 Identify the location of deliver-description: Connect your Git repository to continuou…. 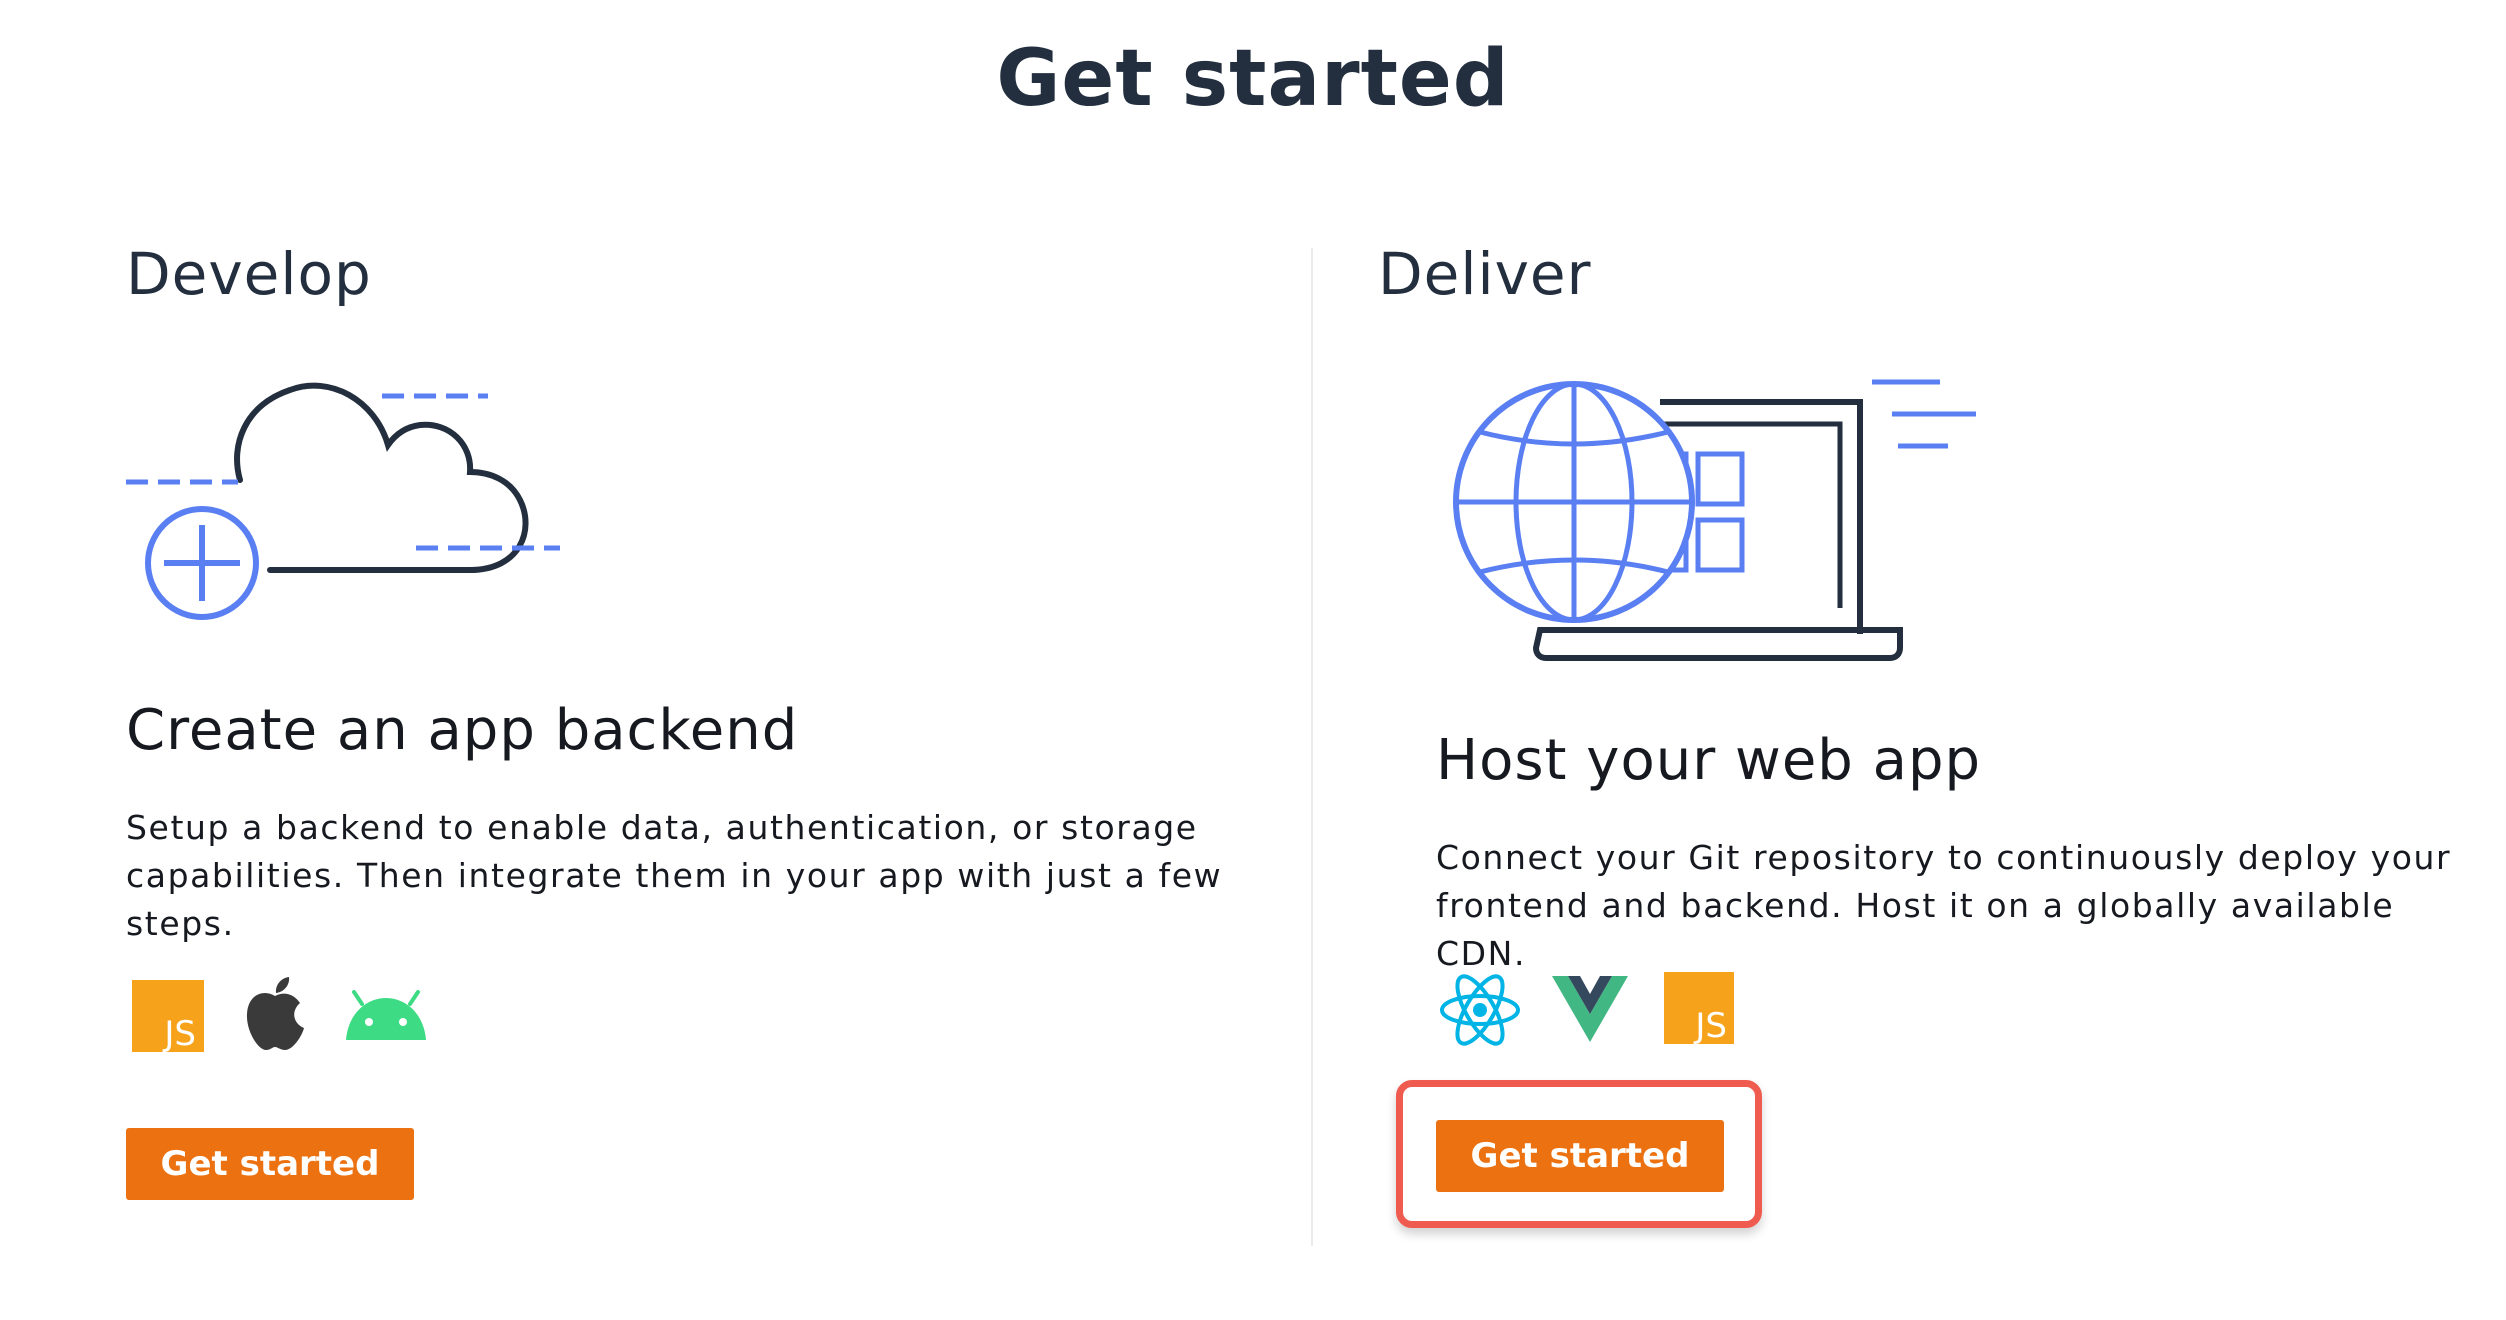
(1944, 905).